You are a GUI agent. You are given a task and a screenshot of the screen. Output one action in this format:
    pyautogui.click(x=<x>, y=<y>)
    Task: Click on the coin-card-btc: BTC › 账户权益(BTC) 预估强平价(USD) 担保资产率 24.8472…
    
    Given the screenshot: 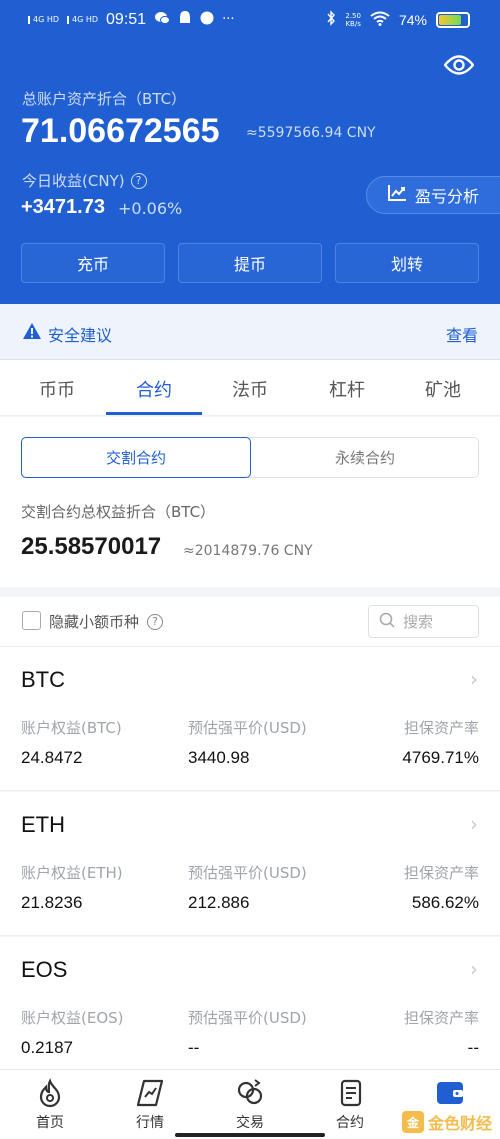 What is the action you would take?
    pyautogui.click(x=250, y=719)
    